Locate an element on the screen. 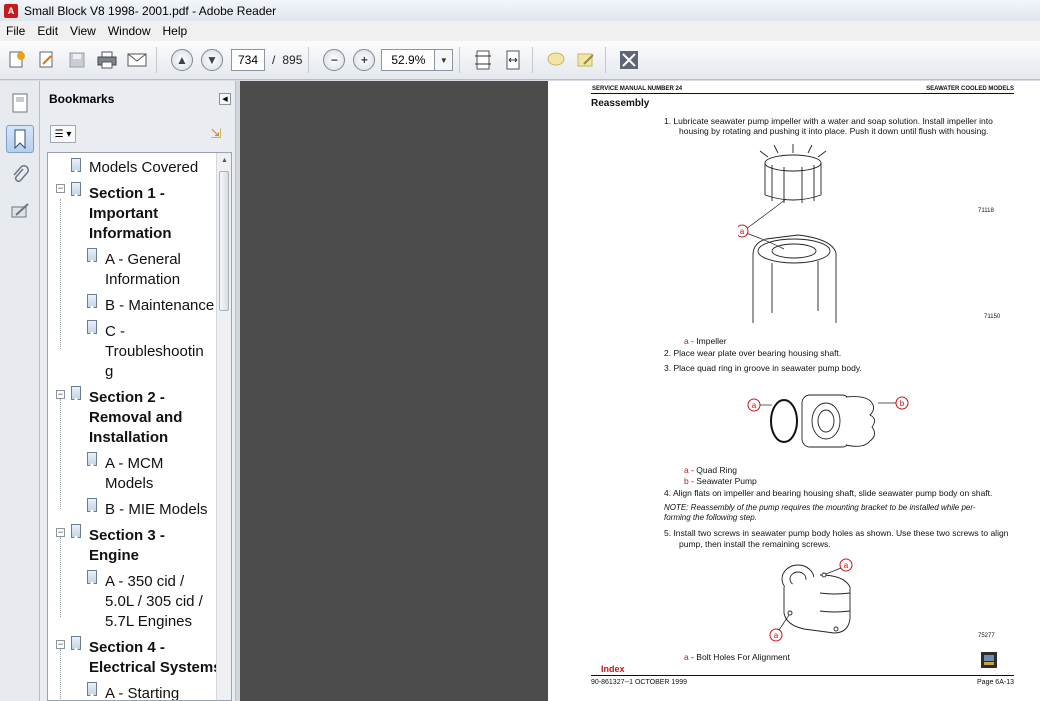 The width and height of the screenshot is (1040, 701). full-screen-icon is located at coordinates (629, 60).